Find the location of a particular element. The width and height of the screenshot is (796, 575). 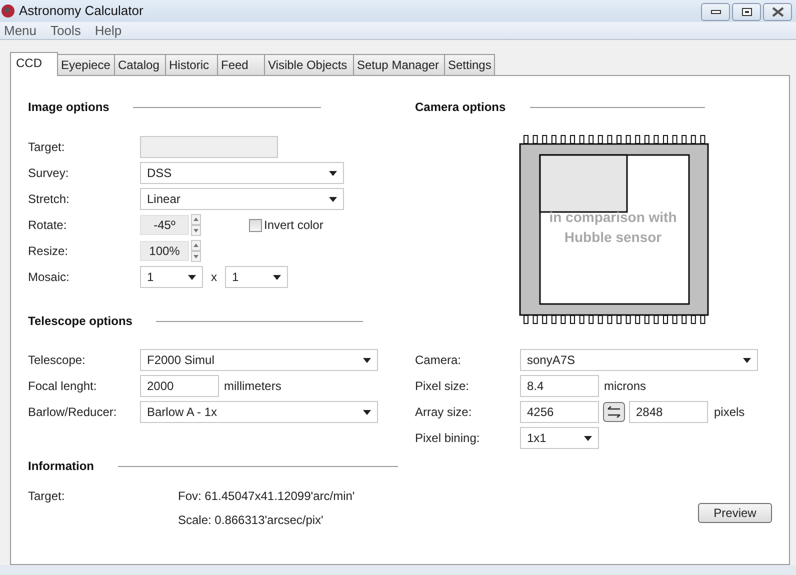

field-label: Pixel bining: is located at coordinates (448, 438).